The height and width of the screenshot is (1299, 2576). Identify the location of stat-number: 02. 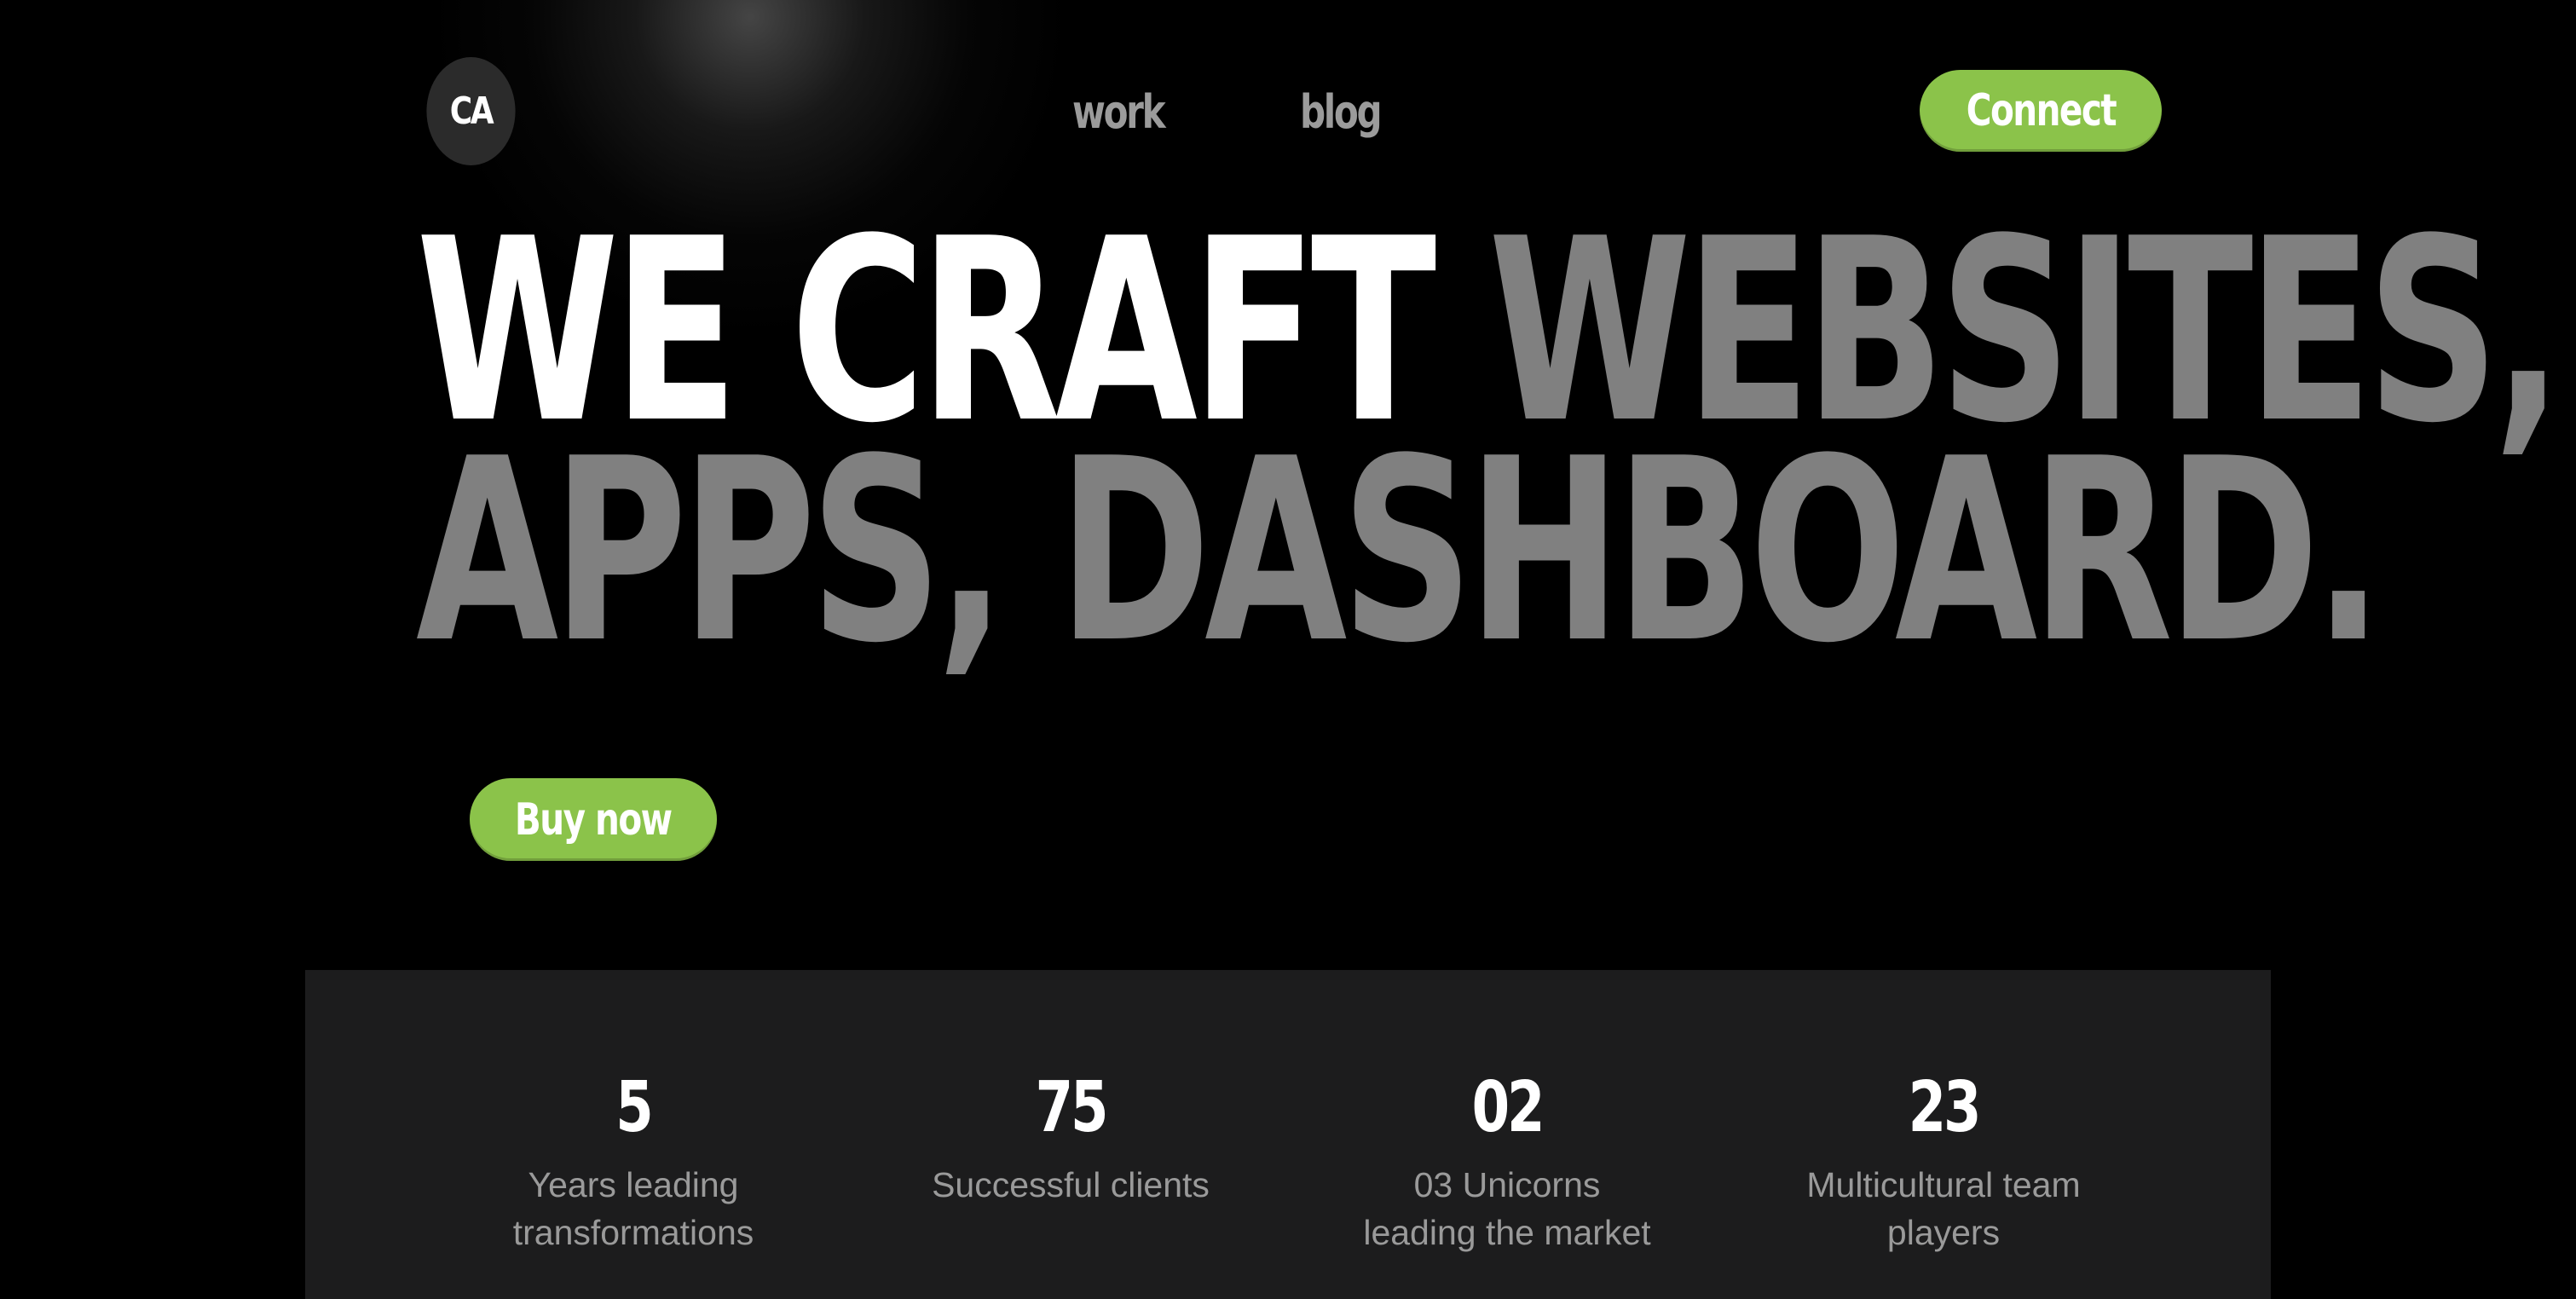
(1508, 1107).